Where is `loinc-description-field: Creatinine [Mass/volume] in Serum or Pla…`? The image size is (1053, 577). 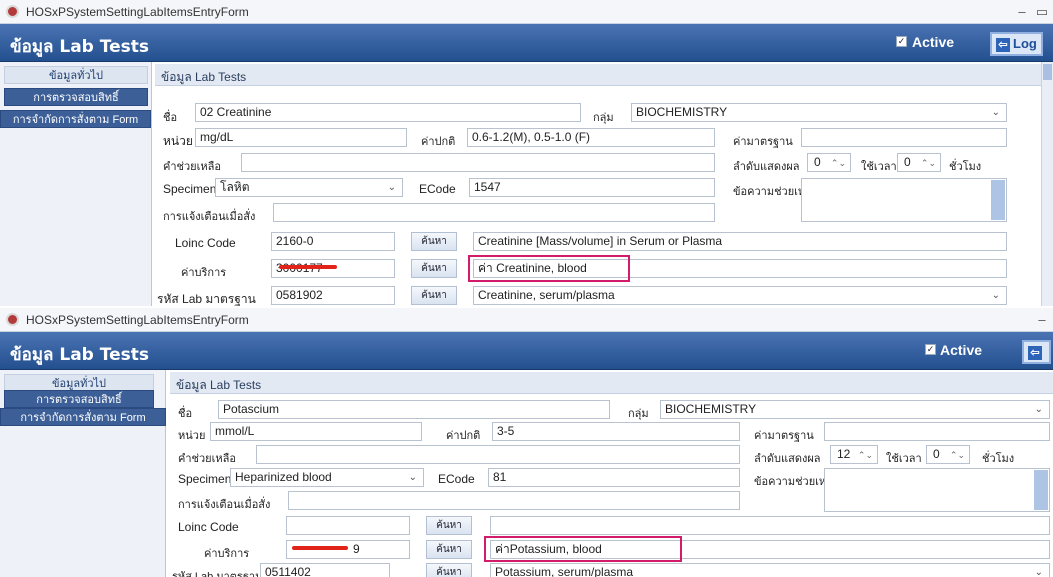
loinc-description-field: Creatinine [Mass/volume] in Serum or Pla… is located at coordinates (740, 241).